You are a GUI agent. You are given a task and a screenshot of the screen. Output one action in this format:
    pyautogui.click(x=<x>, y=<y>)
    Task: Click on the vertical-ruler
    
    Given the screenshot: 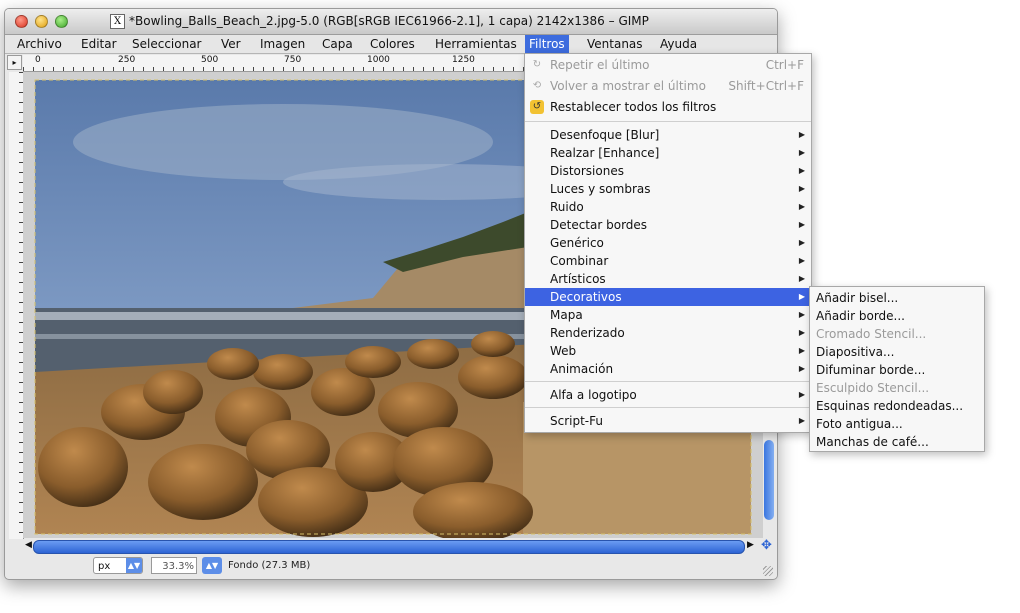 What is the action you would take?
    pyautogui.click(x=16, y=305)
    